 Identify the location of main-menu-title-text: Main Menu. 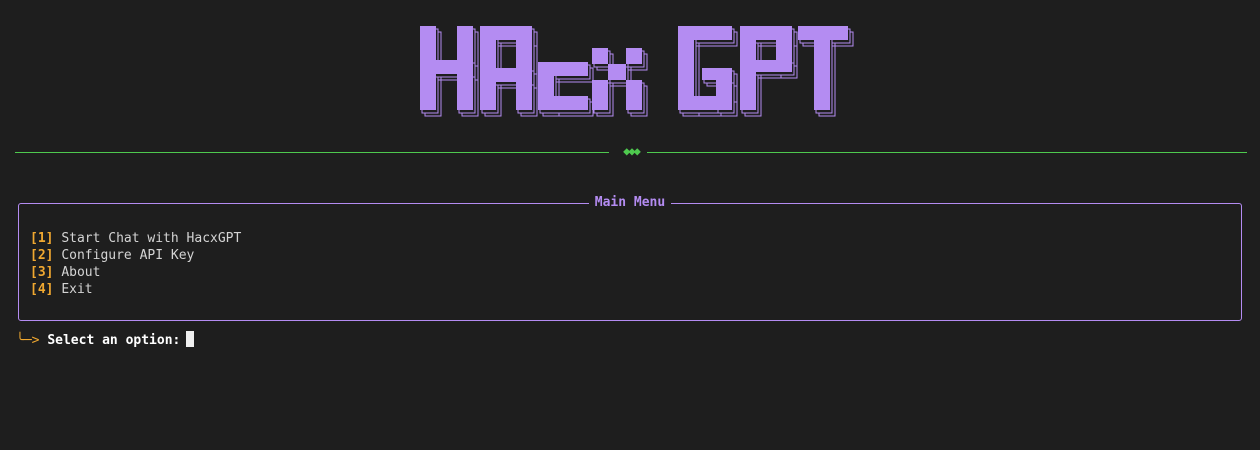
(630, 202).